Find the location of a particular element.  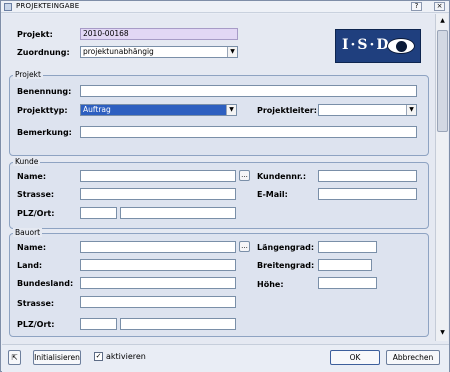

help-icon: ? is located at coordinates (416, 6).